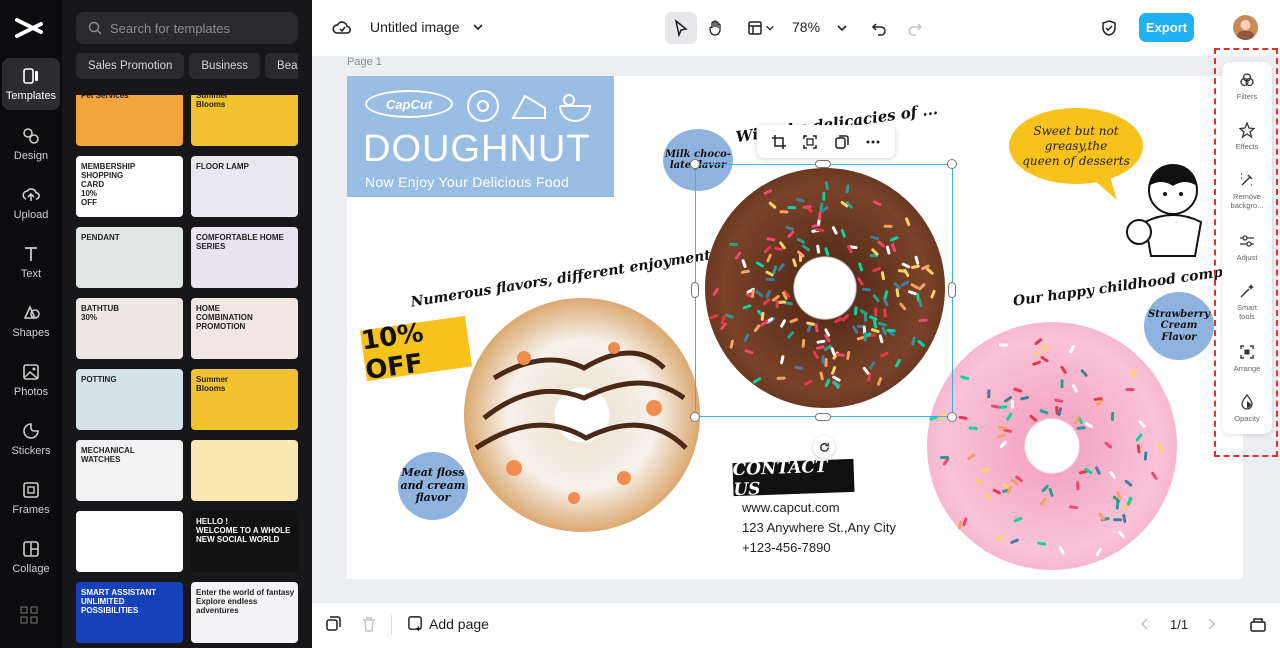 The height and width of the screenshot is (648, 1280). Describe the element at coordinates (31, 439) in the screenshot. I see `sidebar-item-stickers: Stickers` at that location.